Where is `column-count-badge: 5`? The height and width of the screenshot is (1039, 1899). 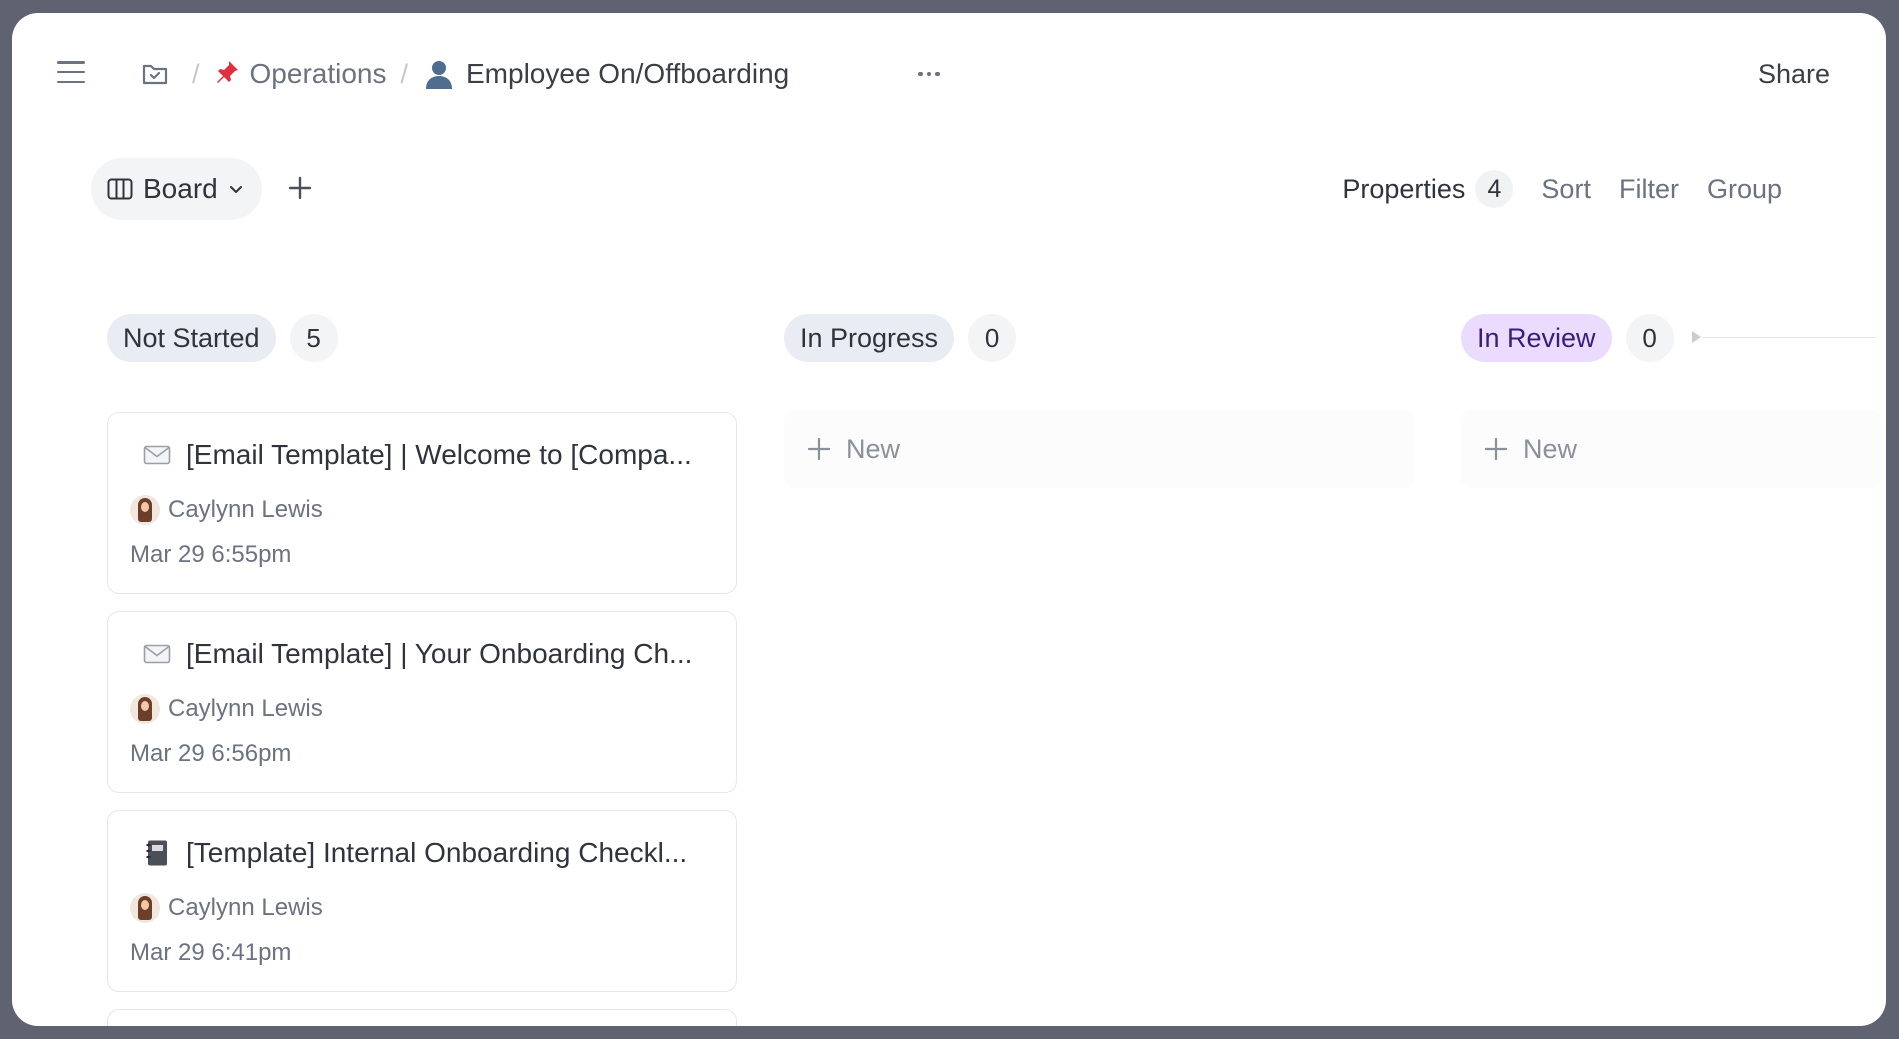 column-count-badge: 5 is located at coordinates (313, 338).